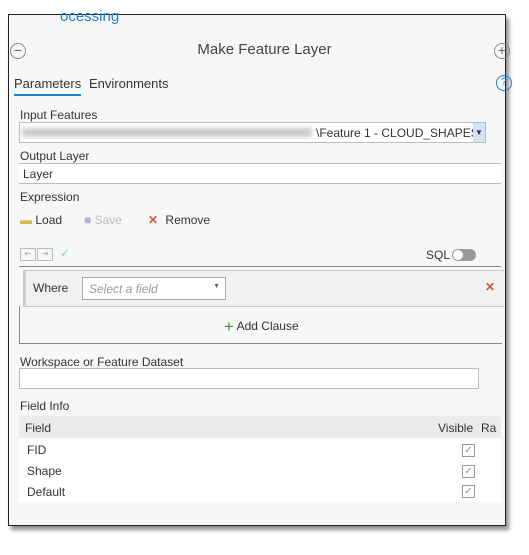 This screenshot has width=529, height=555. I want to click on input-features-label: Input Features, so click(59, 115).